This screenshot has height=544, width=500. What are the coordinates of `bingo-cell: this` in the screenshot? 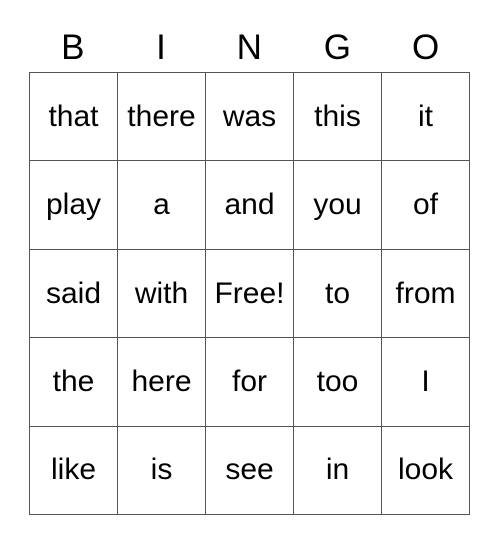 It's located at (338, 117).